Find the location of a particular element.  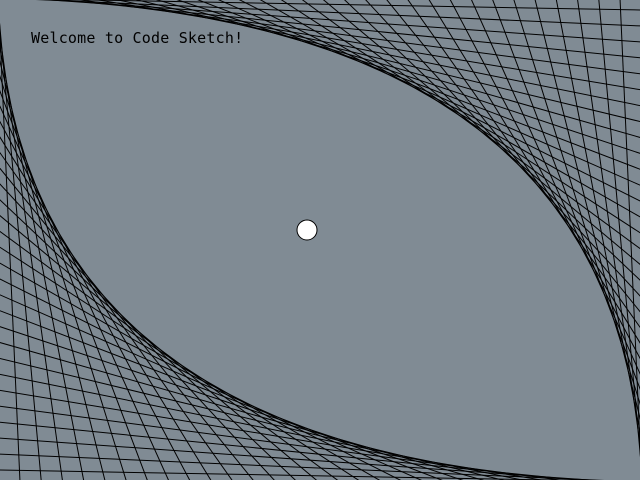

welcome-message: Welcome to Code Sketch! is located at coordinates (137, 38).